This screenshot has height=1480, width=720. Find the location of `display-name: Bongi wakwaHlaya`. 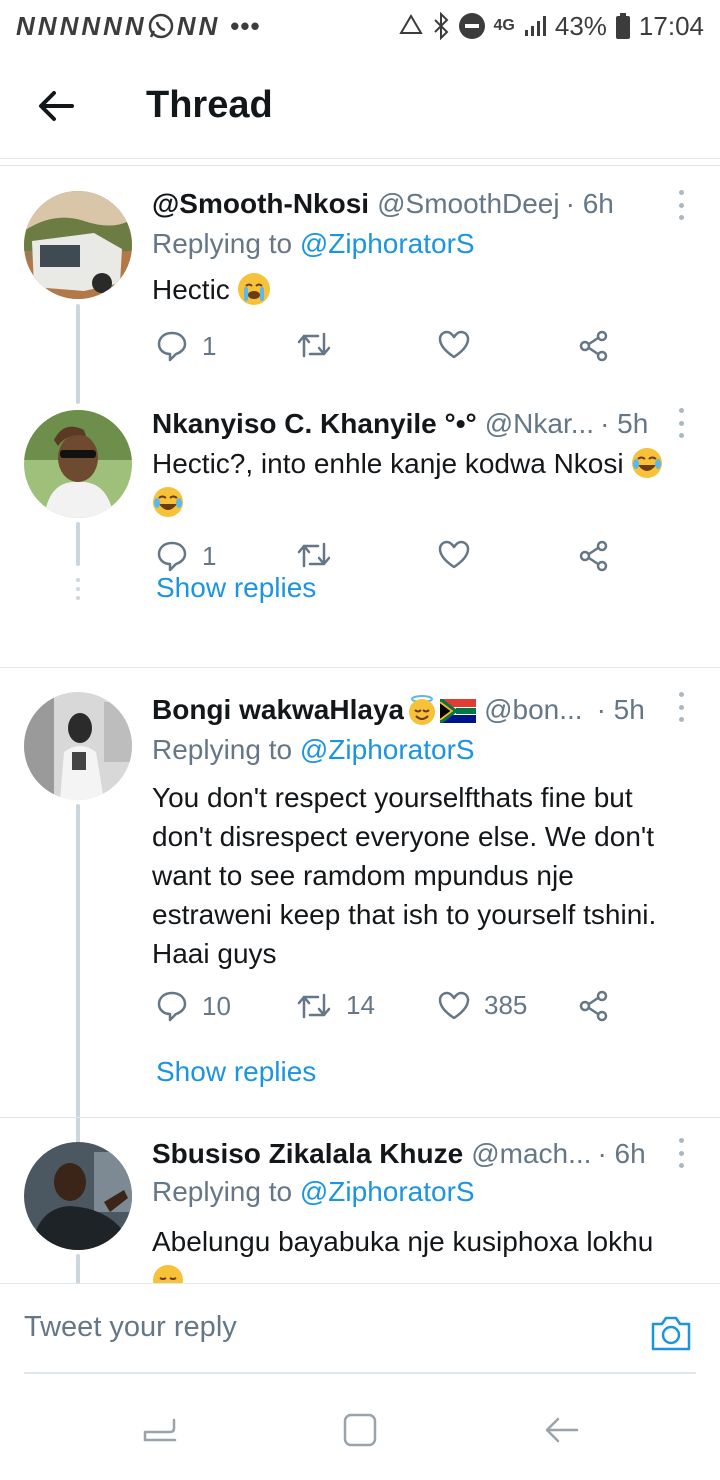

display-name: Bongi wakwaHlaya is located at coordinates (278, 710).